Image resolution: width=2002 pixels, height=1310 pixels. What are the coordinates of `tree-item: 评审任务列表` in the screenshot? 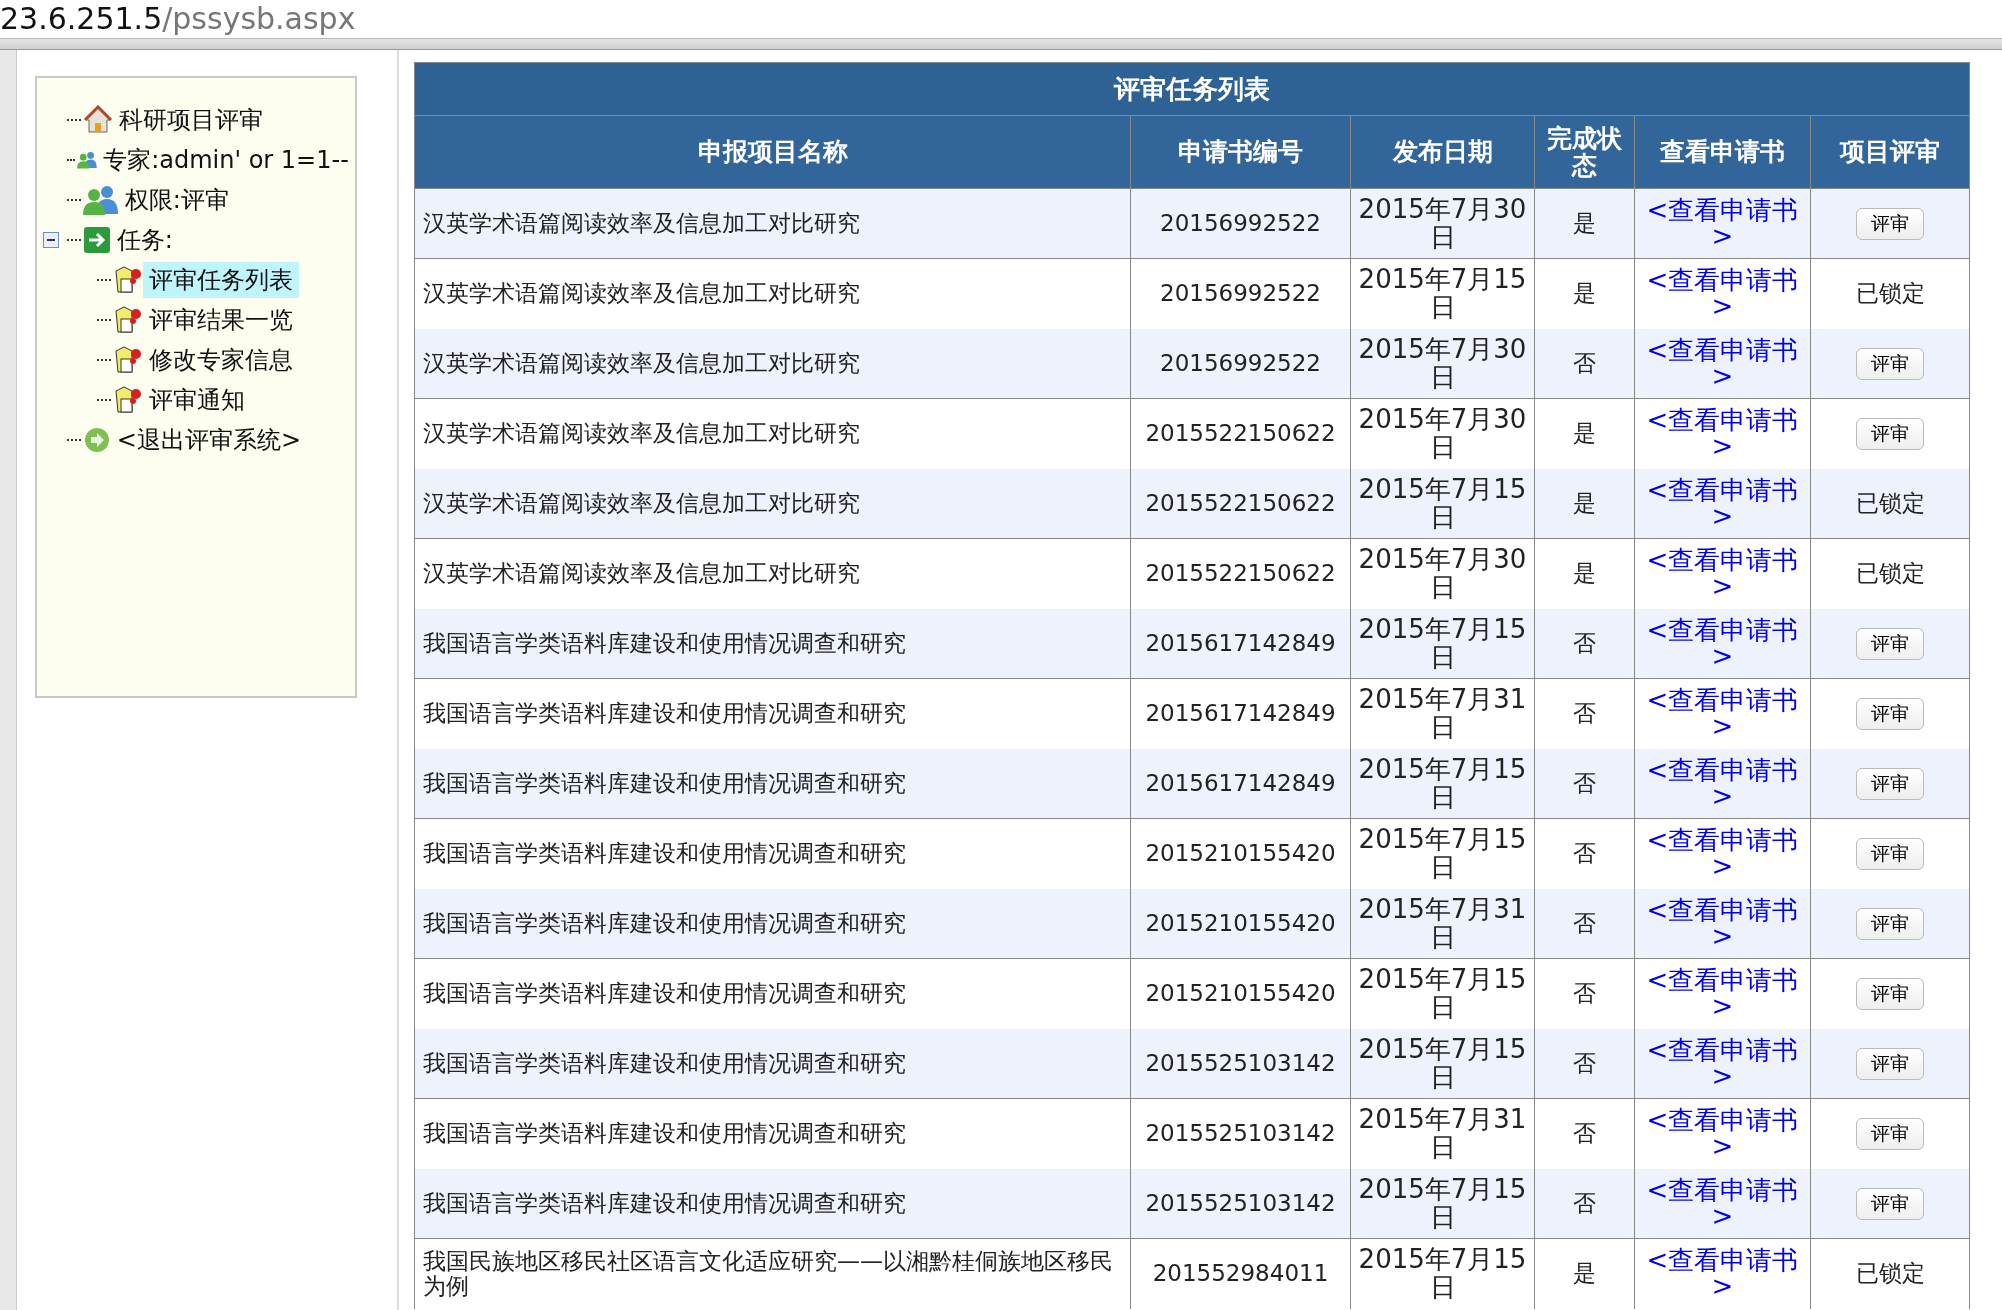 It's located at (220, 280).